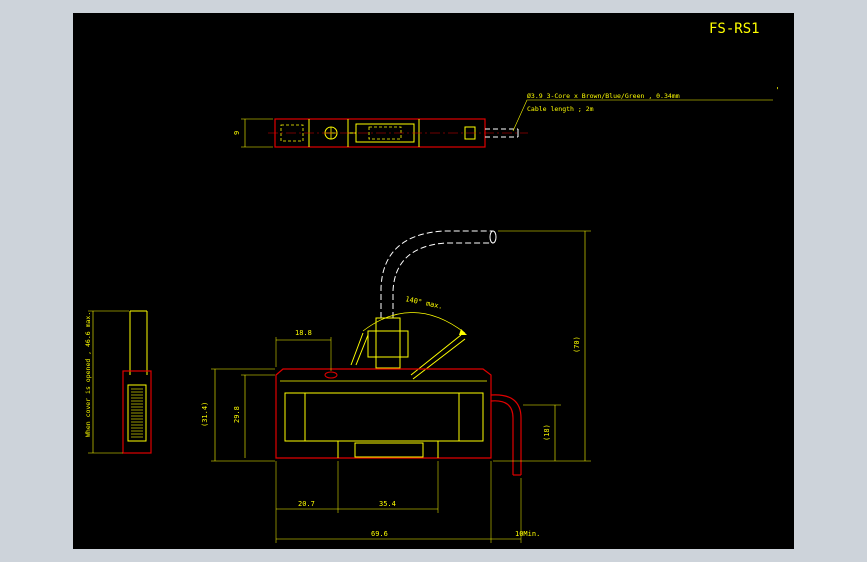  Describe the element at coordinates (303, 333) in the screenshot. I see `dim-left-offset: 18.8` at that location.